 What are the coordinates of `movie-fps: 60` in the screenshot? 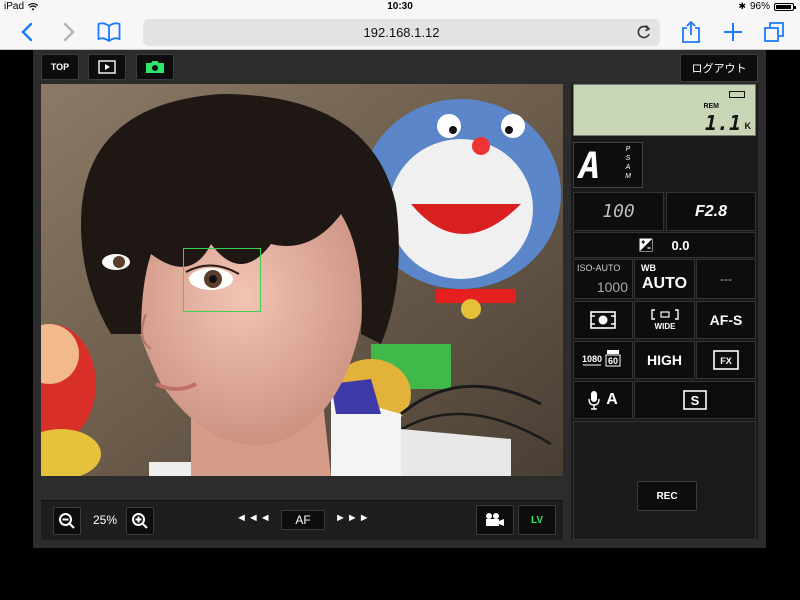 It's located at (613, 361).